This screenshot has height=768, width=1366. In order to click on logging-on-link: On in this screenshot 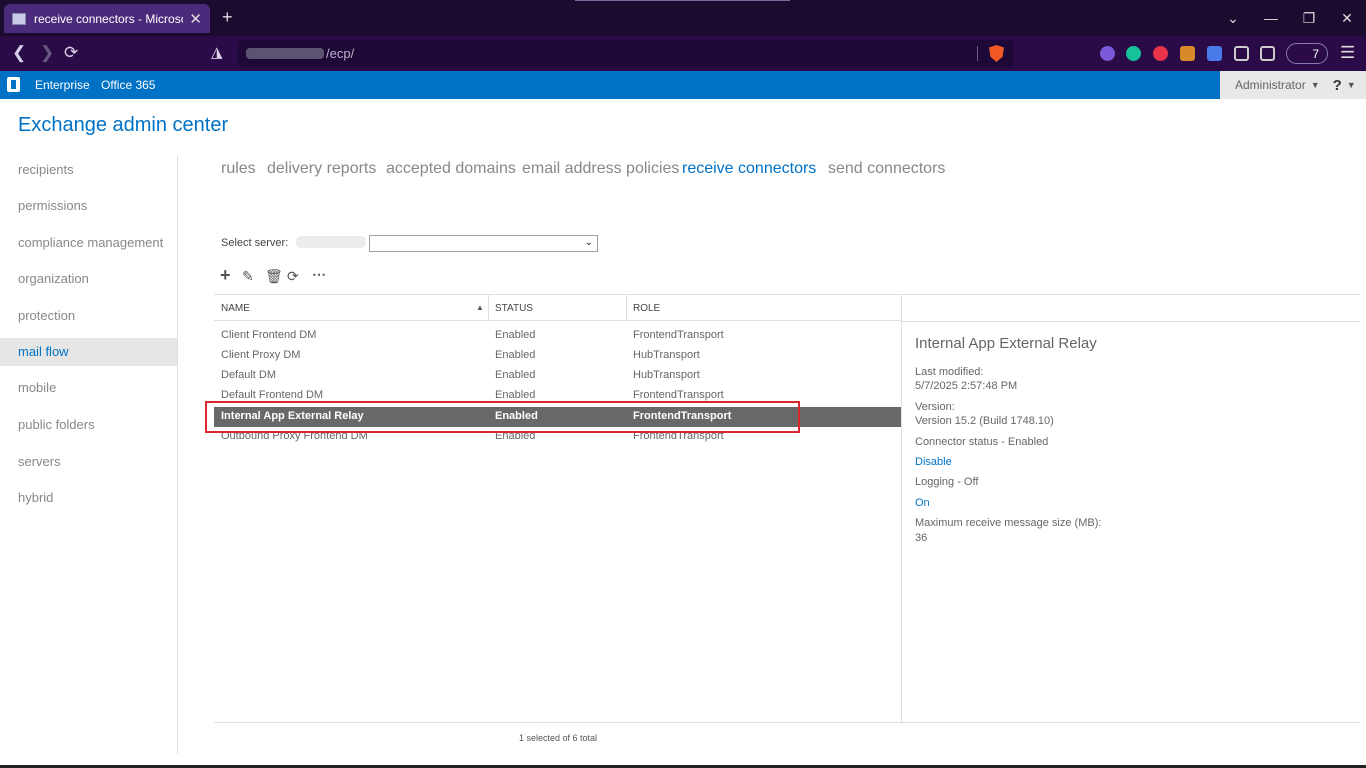, I will do `click(922, 503)`.